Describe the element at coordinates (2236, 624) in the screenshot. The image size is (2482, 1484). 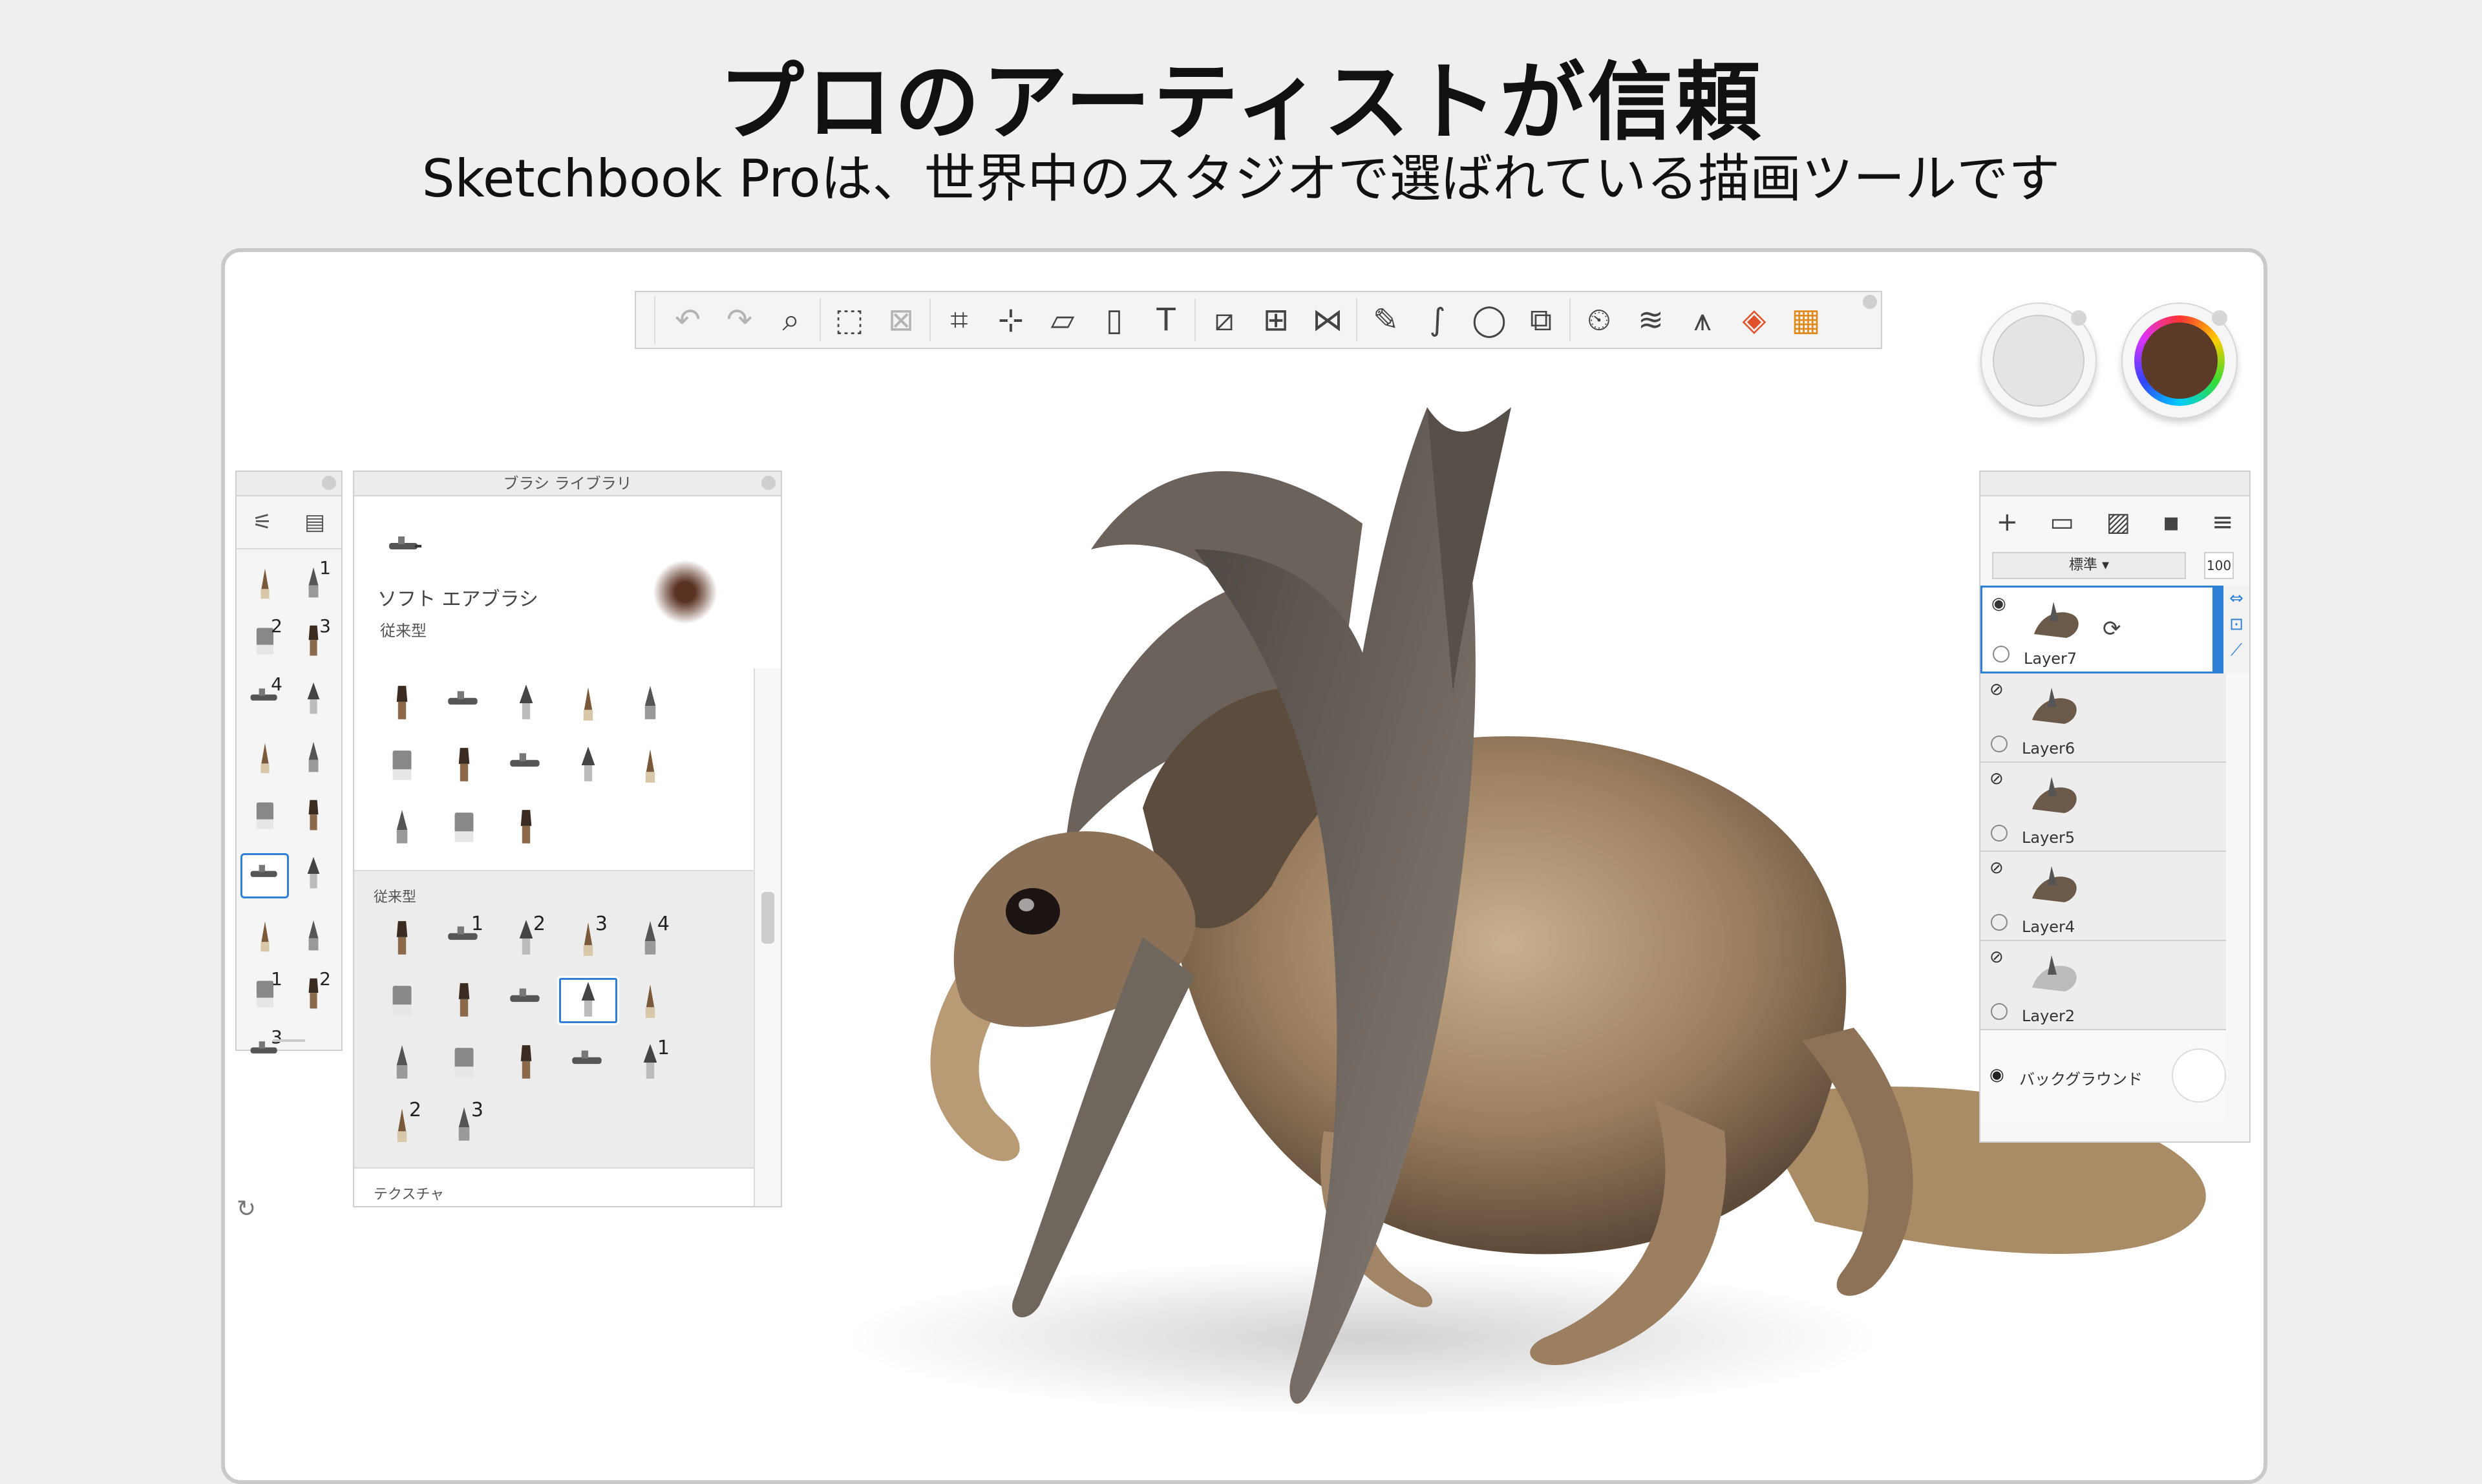
I see `layer-transform-icon: ⊡` at that location.